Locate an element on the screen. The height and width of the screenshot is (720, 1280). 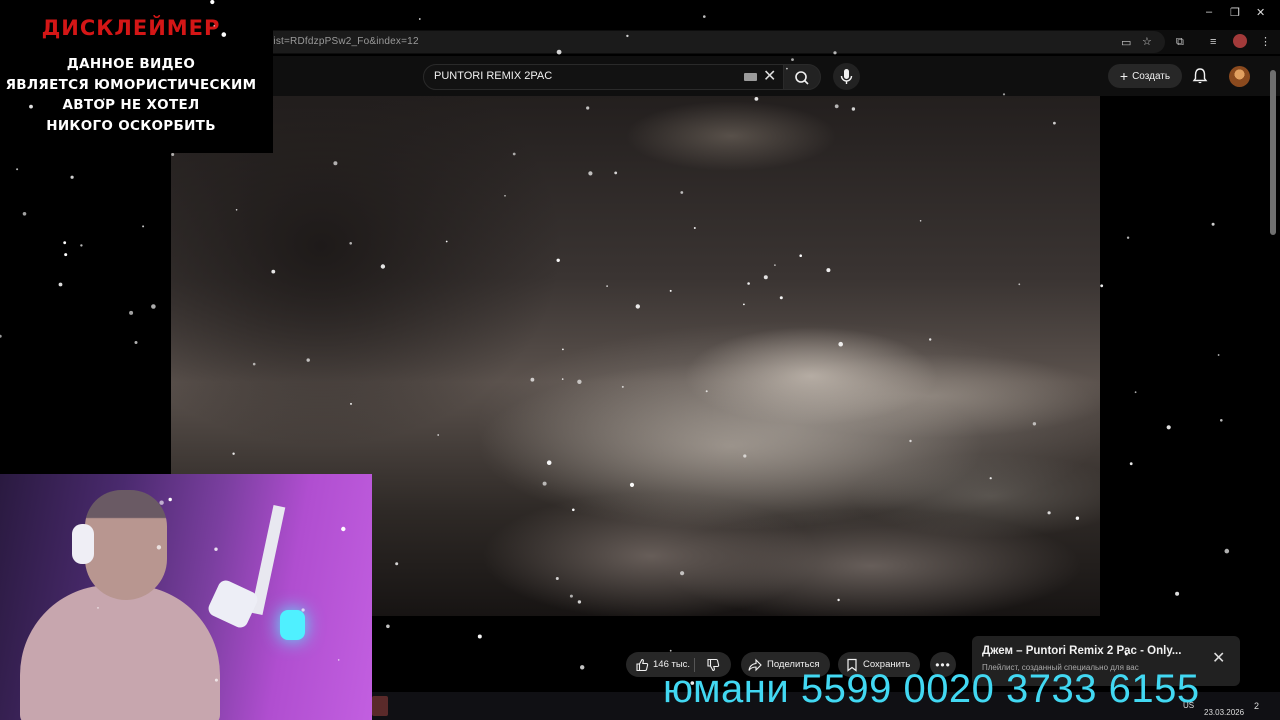
microphone-icon is located at coordinates (846, 76).